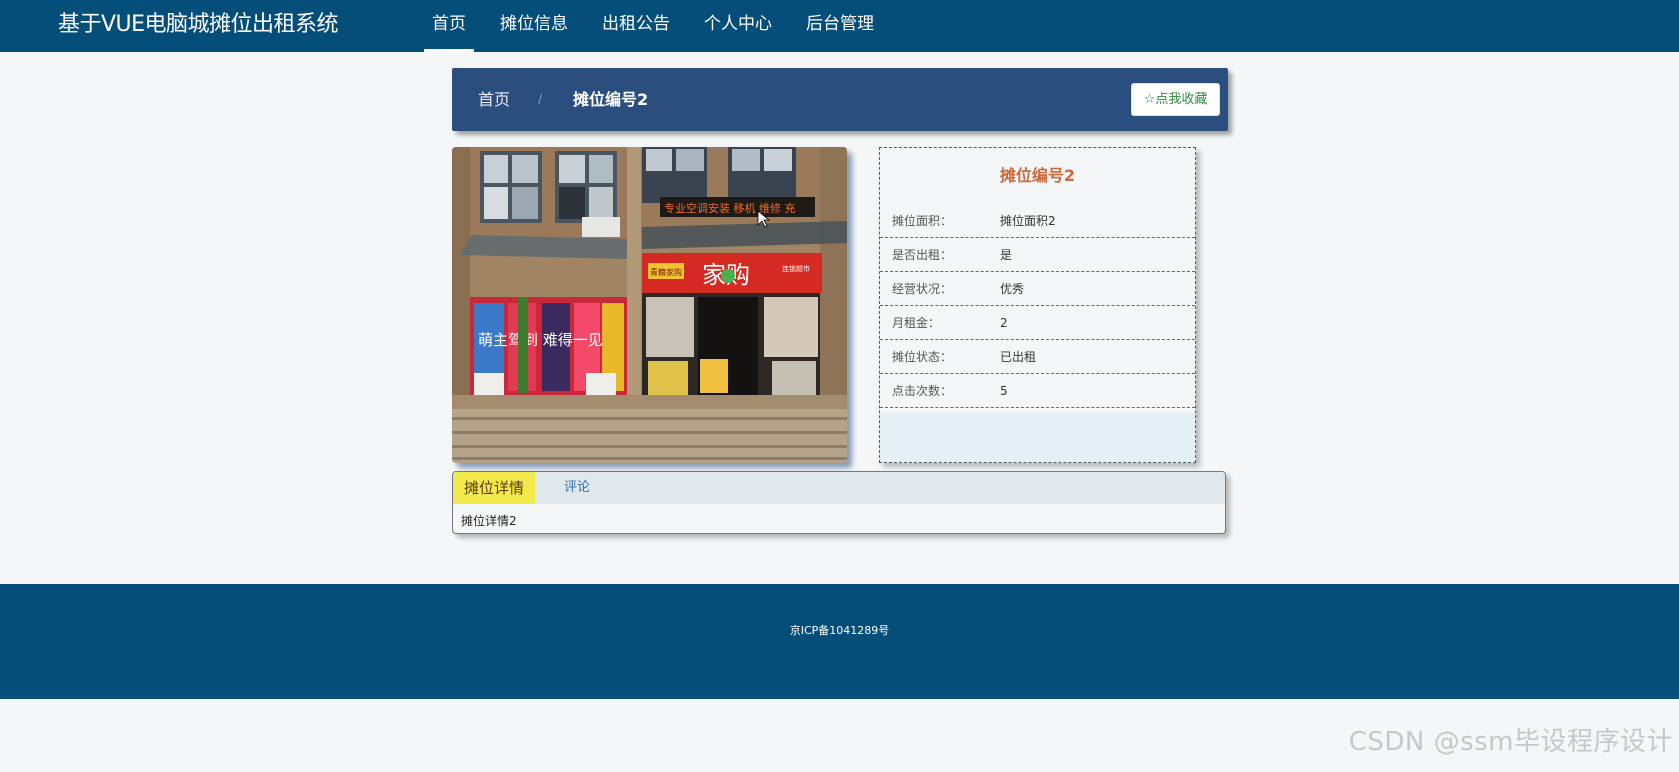  What do you see at coordinates (1510, 742) in the screenshot?
I see `csdn-watermark: CSDN @ssm毕设程序设计` at bounding box center [1510, 742].